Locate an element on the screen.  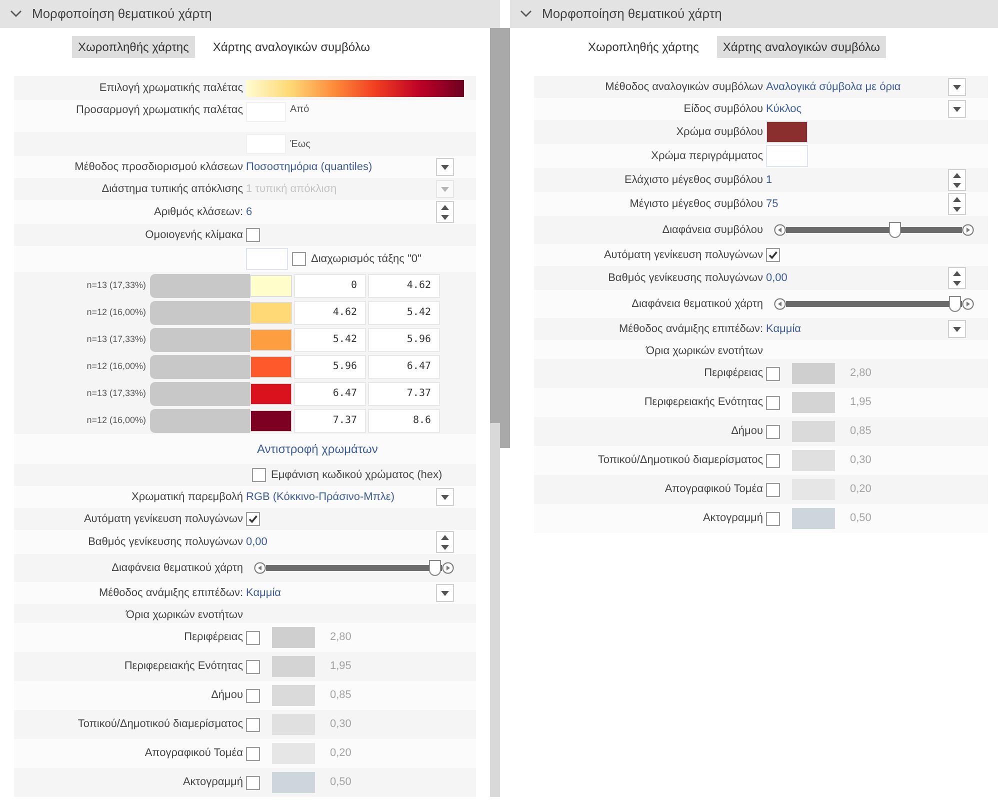
range-start-field: 6.47 is located at coordinates (330, 394).